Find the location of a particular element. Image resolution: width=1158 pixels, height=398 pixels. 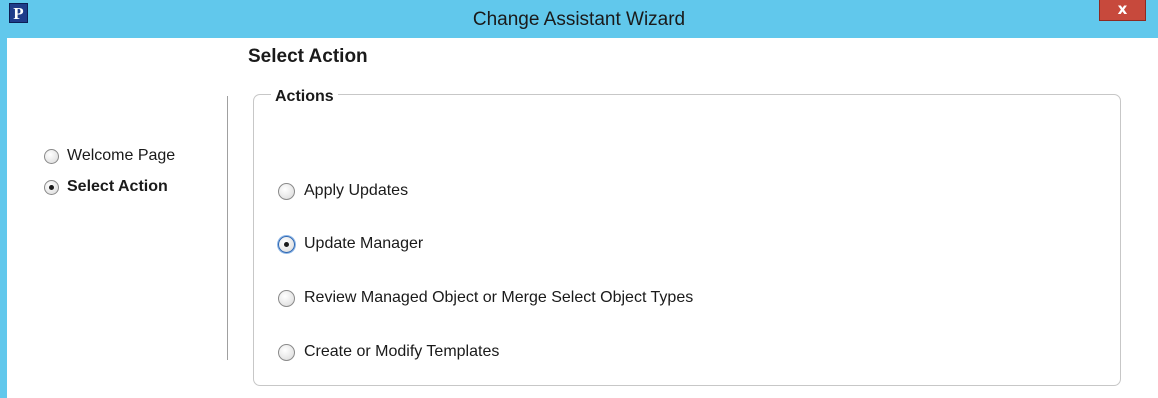

option-label: Create or Modify Templates is located at coordinates (401, 352).